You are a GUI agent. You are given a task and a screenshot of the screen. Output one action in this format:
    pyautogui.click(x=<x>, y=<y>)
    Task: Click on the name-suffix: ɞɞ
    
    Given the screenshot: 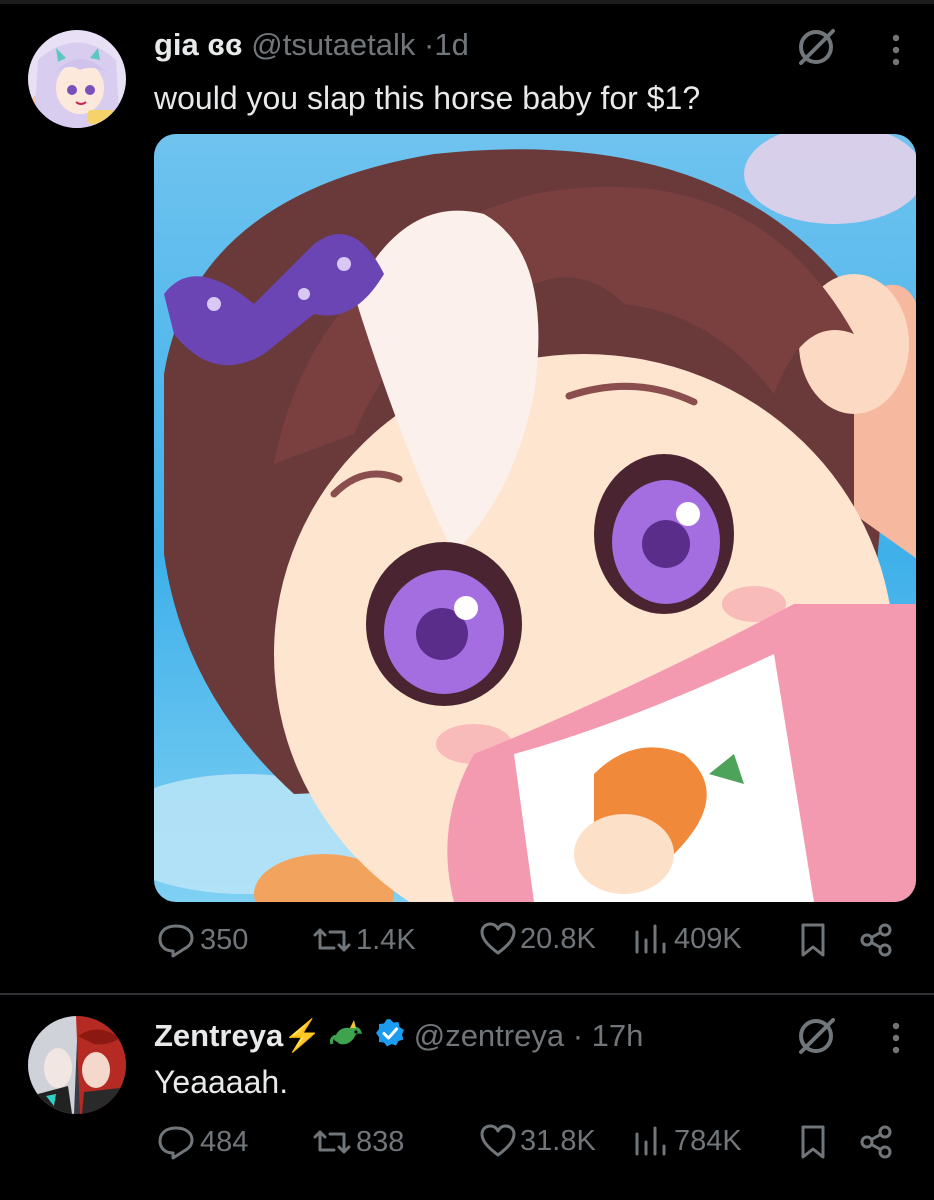 What is the action you would take?
    pyautogui.click(x=225, y=44)
    